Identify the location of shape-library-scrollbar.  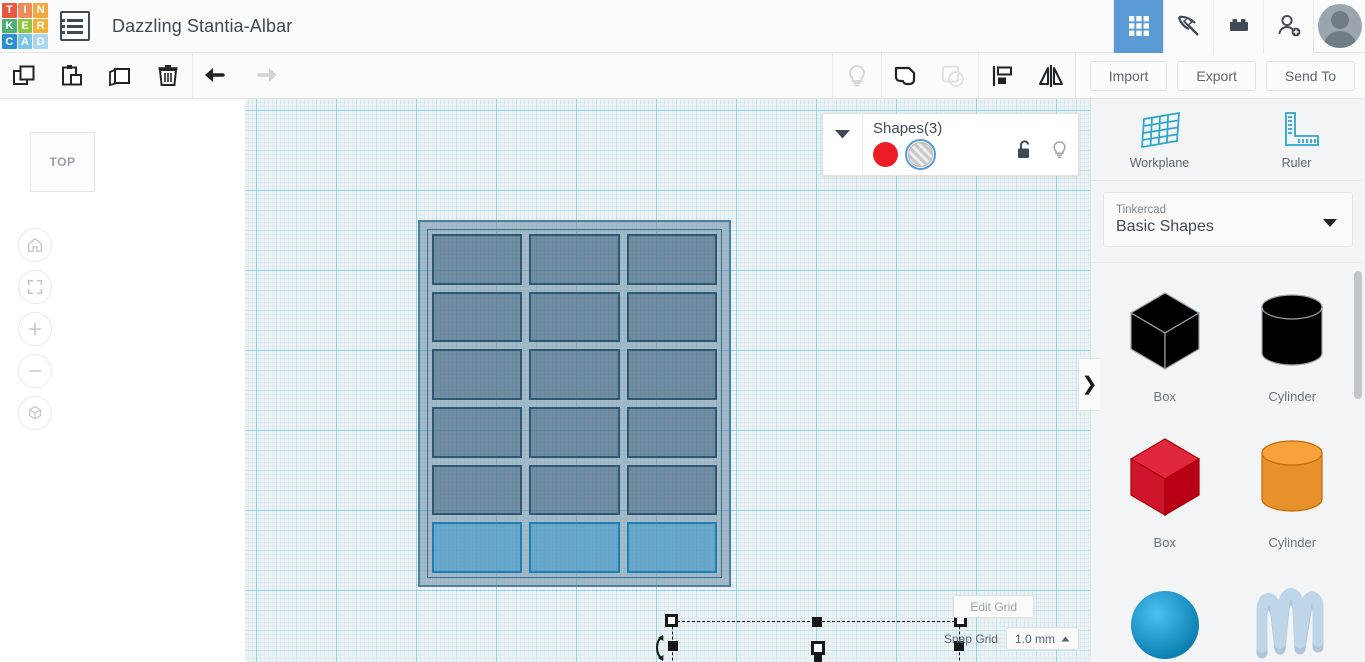
(1358, 335).